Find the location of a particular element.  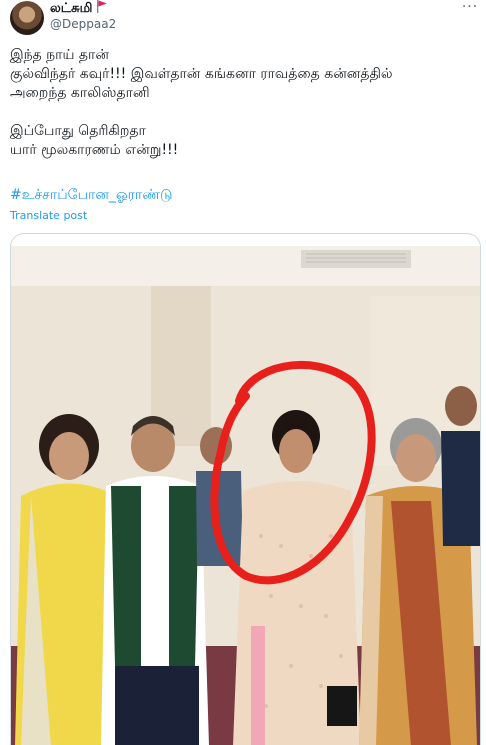

avatar is located at coordinates (27, 18).